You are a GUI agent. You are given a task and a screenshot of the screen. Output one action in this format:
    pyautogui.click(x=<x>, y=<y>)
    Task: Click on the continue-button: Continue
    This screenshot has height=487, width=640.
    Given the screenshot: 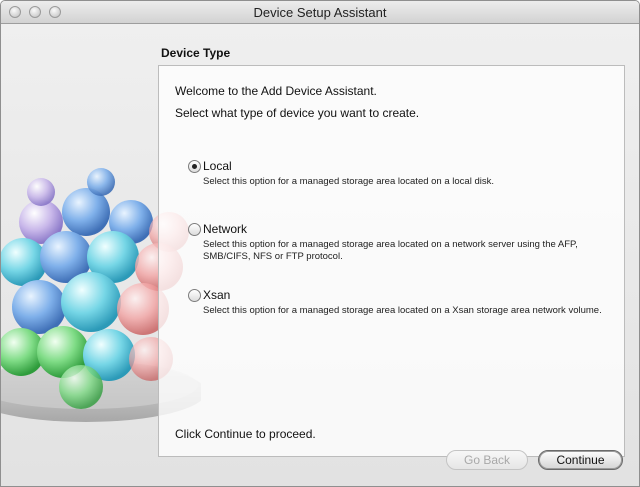 What is the action you would take?
    pyautogui.click(x=580, y=460)
    